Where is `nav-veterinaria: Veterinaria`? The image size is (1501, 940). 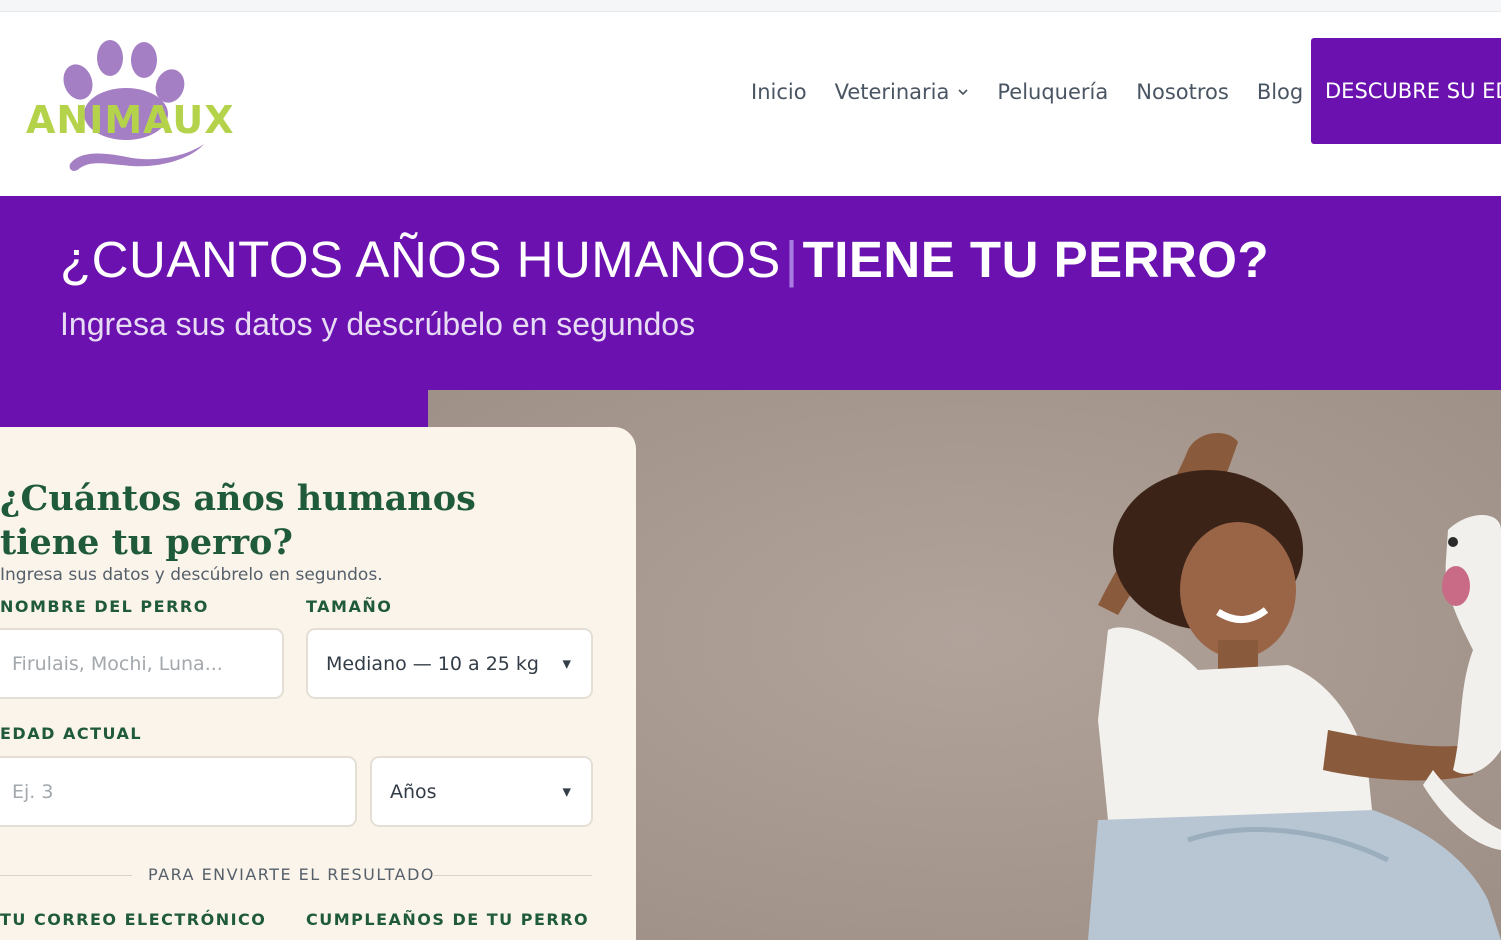
nav-veterinaria: Veterinaria is located at coordinates (902, 92).